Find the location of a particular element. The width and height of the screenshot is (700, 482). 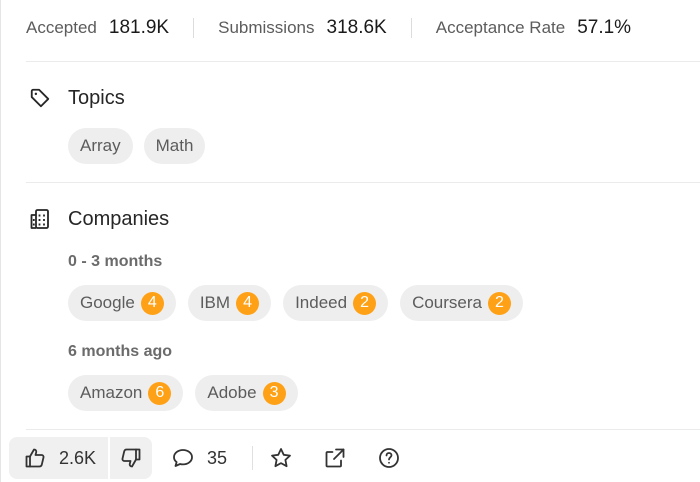

like-count: 2.6K is located at coordinates (77, 457).